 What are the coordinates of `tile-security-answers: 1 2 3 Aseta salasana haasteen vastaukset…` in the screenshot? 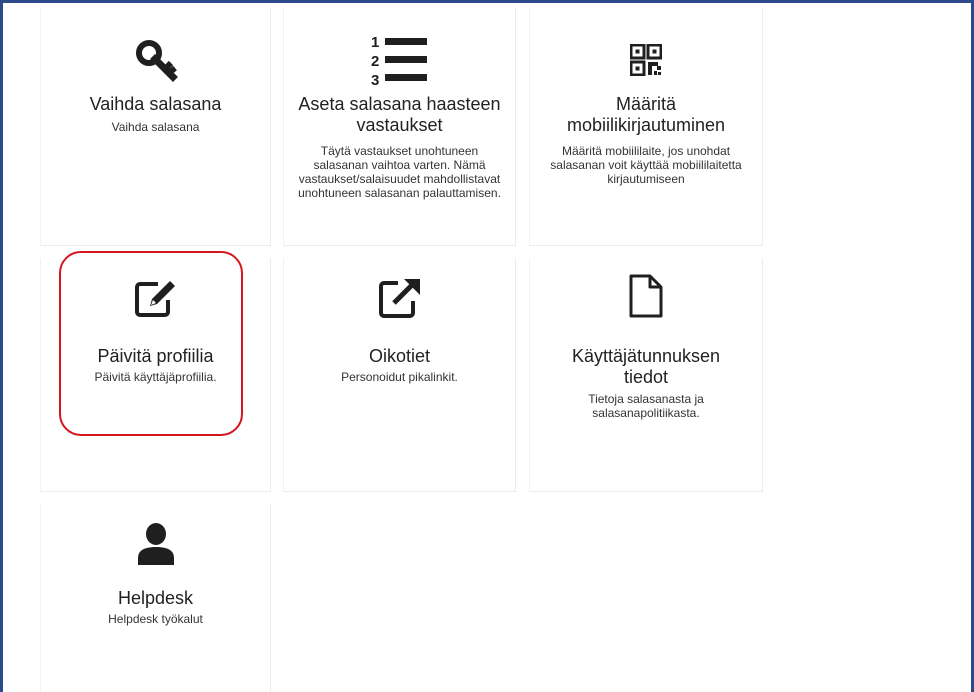 It's located at (399, 127).